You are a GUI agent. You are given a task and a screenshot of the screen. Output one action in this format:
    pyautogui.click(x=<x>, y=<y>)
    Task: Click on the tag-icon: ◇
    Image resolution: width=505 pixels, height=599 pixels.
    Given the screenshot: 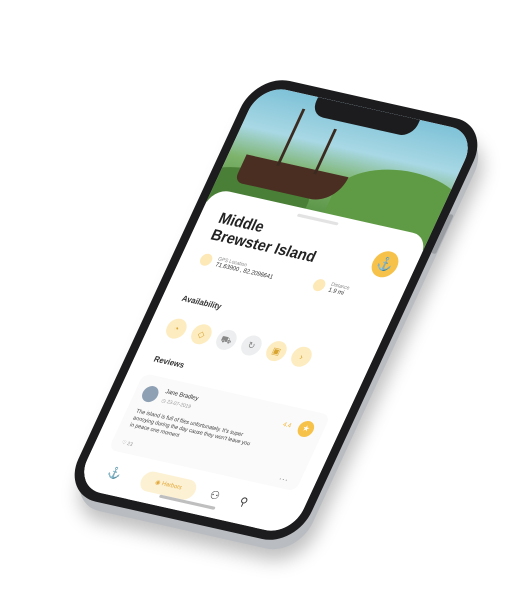 What is the action you would take?
    pyautogui.click(x=201, y=334)
    